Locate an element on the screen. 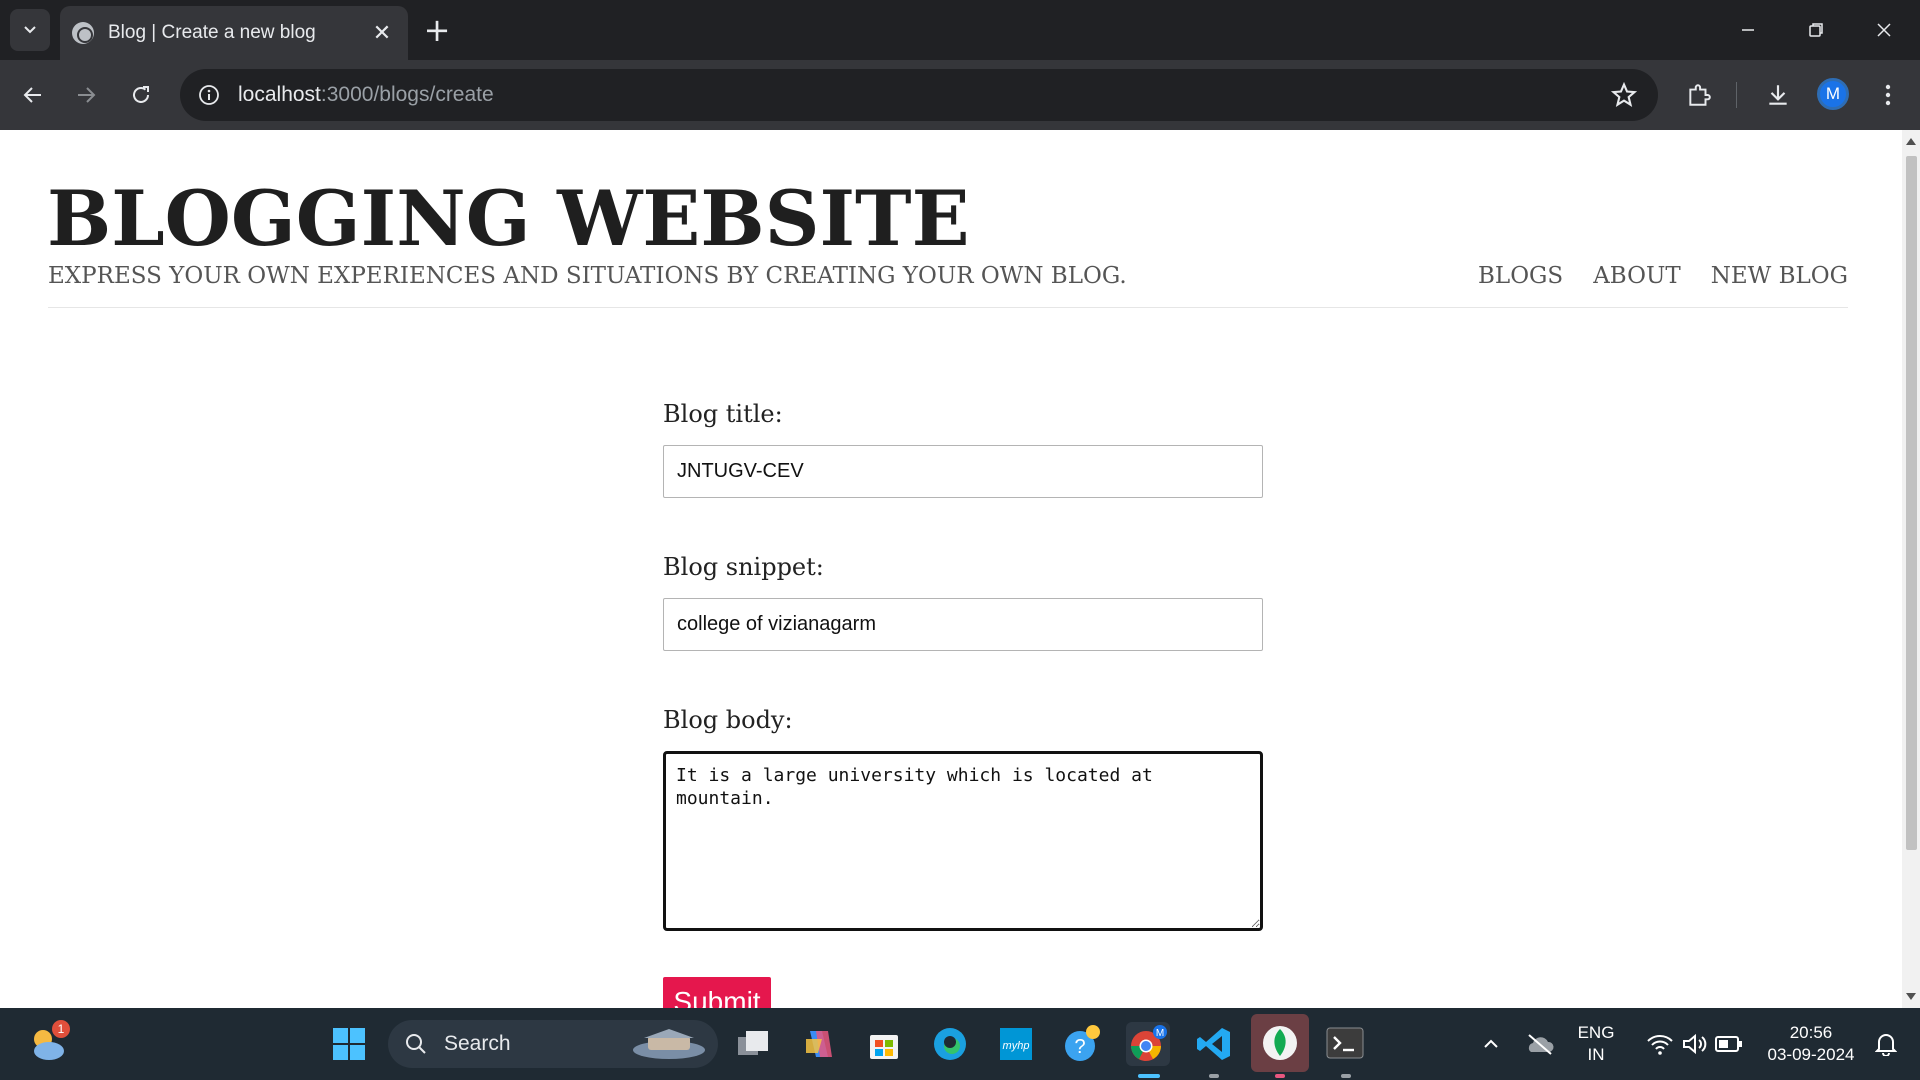 Image resolution: width=1920 pixels, height=1080 pixels. copilot-icon is located at coordinates (819, 1044).